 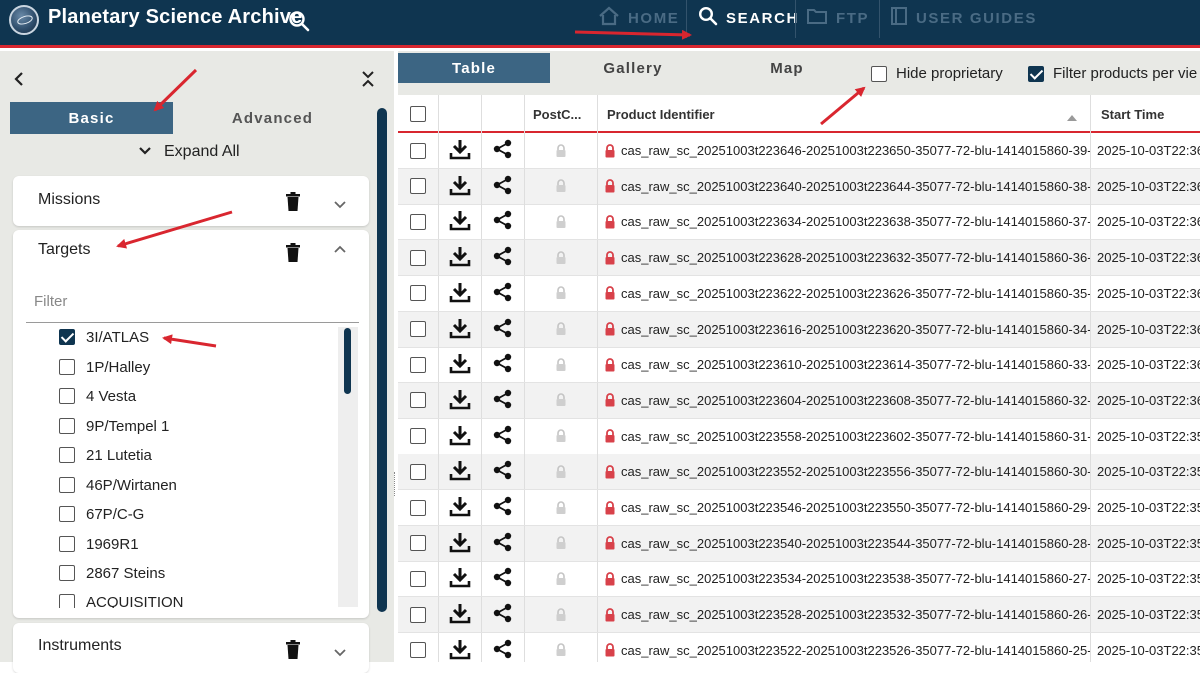 What do you see at coordinates (99, 544) in the screenshot?
I see `target-item: 1969R1` at bounding box center [99, 544].